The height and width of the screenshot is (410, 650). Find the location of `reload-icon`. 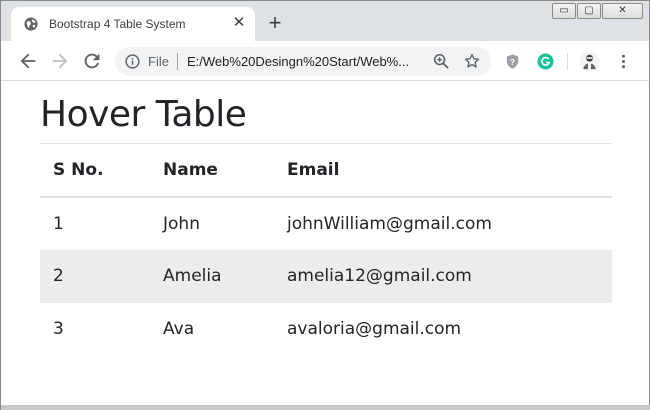

reload-icon is located at coordinates (92, 61).